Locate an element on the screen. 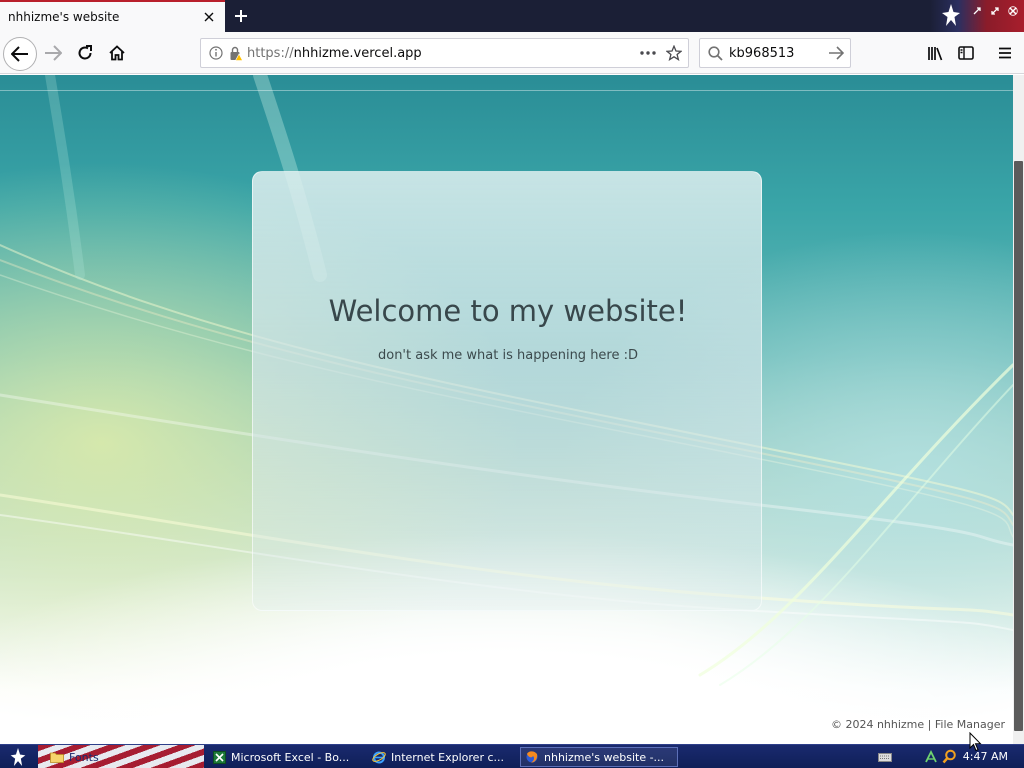 The image size is (1024, 768). new-tab-button is located at coordinates (241, 16).